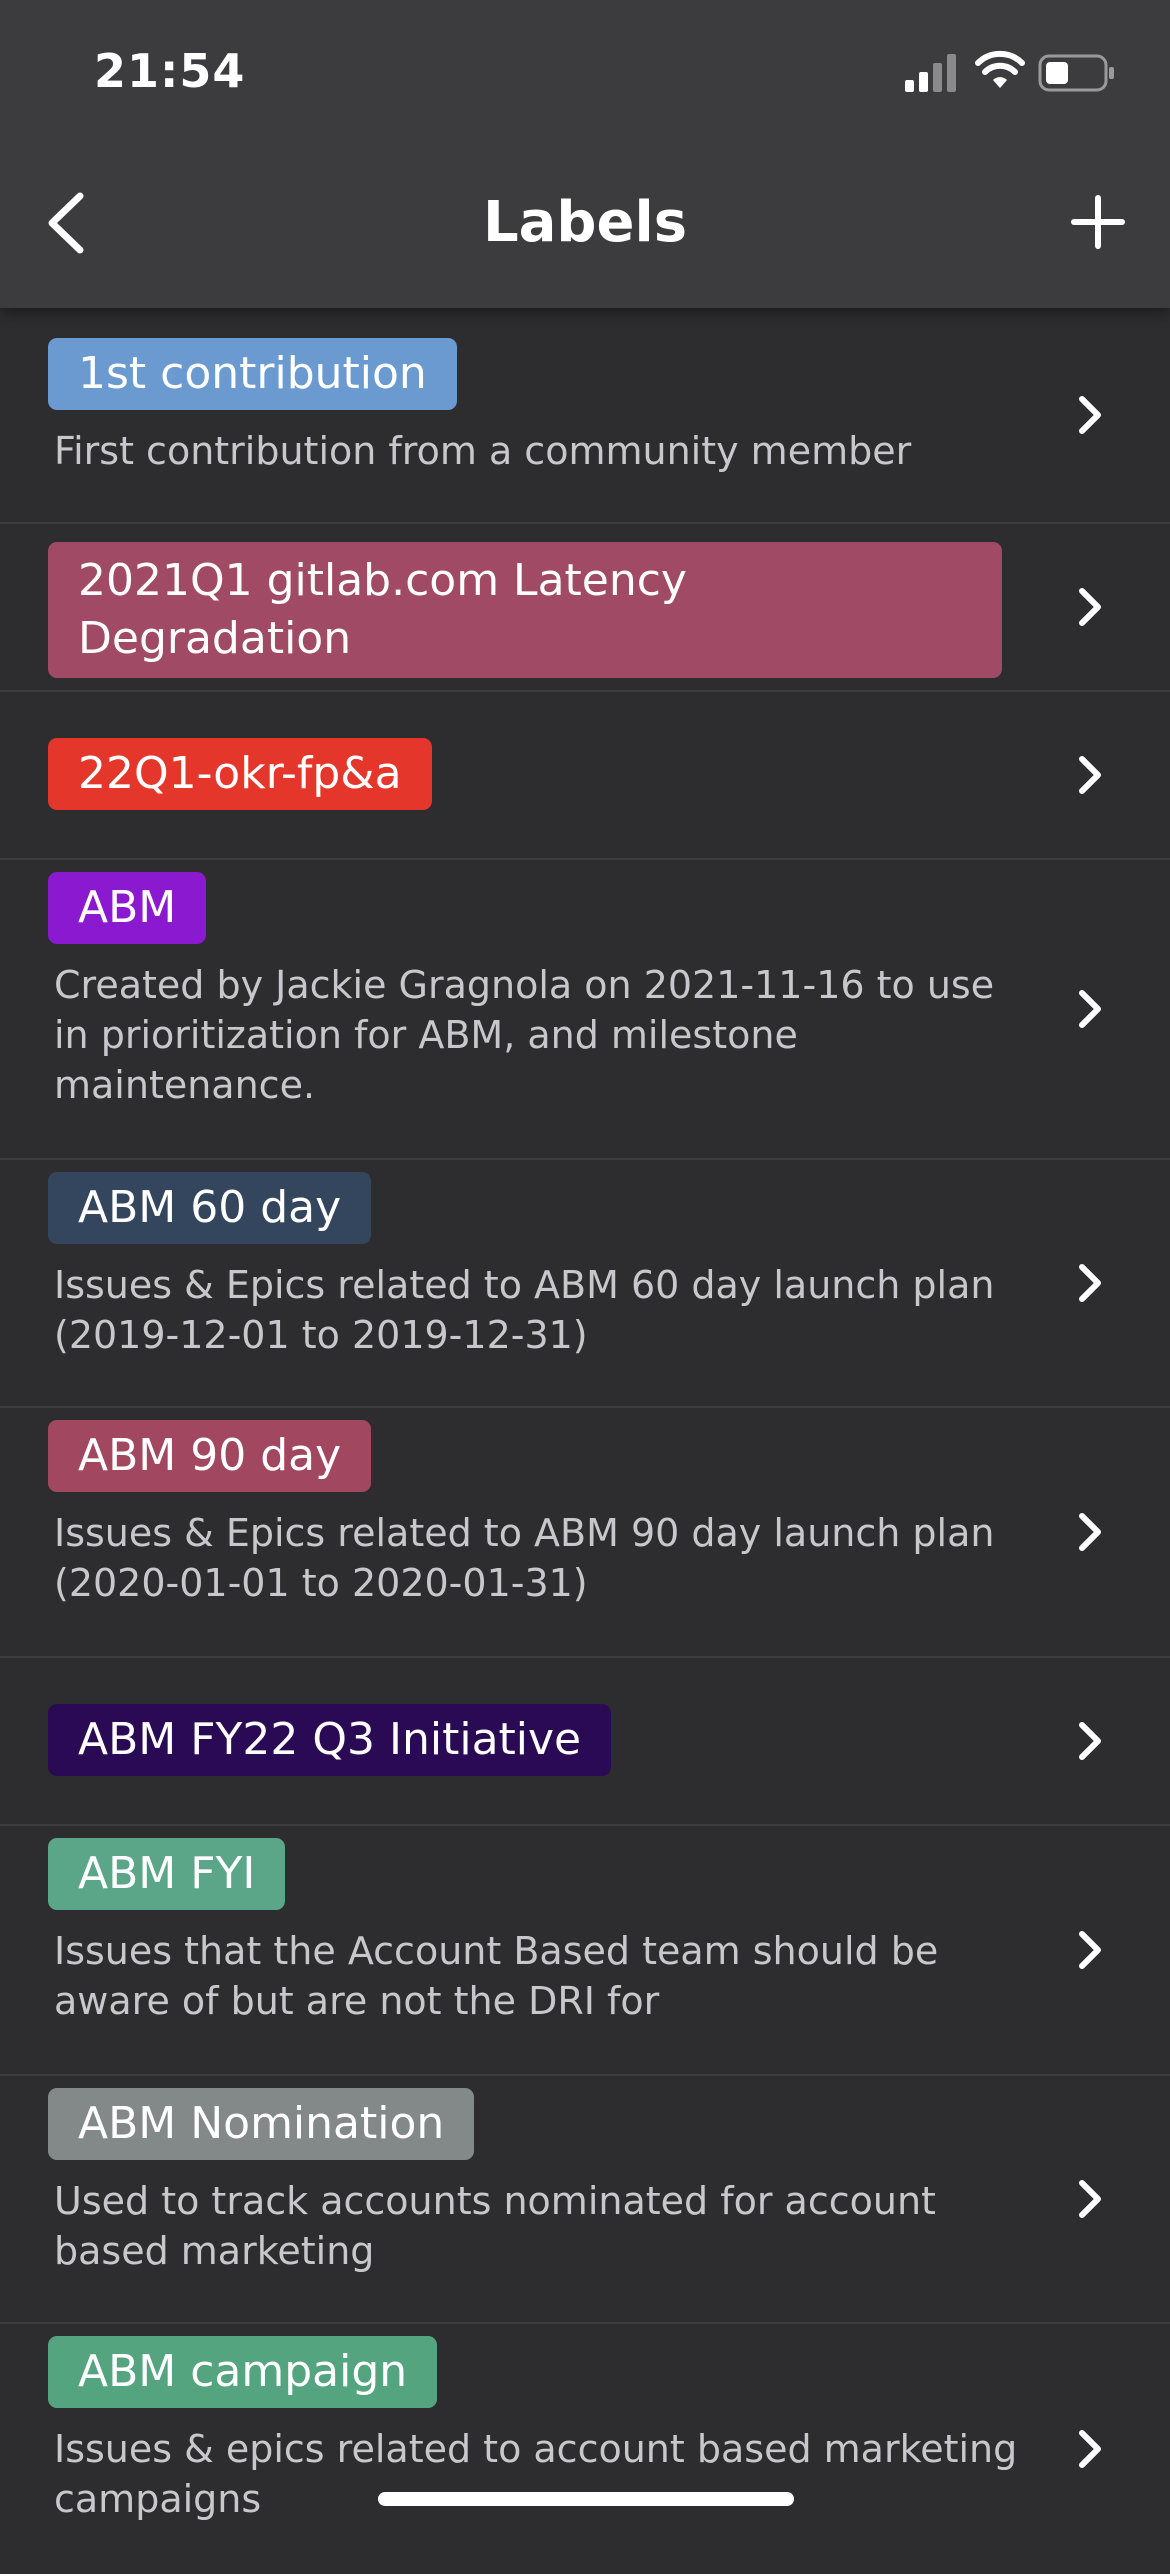 This screenshot has height=2574, width=1170. I want to click on label-chip: ABM 60 day, so click(210, 1208).